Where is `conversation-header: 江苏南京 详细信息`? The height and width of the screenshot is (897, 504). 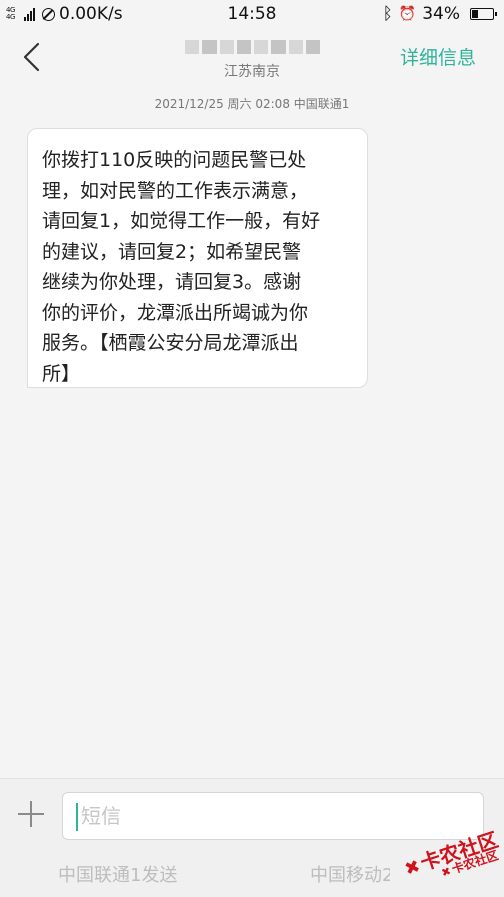
conversation-header: 江苏南京 详细信息 is located at coordinates (252, 57).